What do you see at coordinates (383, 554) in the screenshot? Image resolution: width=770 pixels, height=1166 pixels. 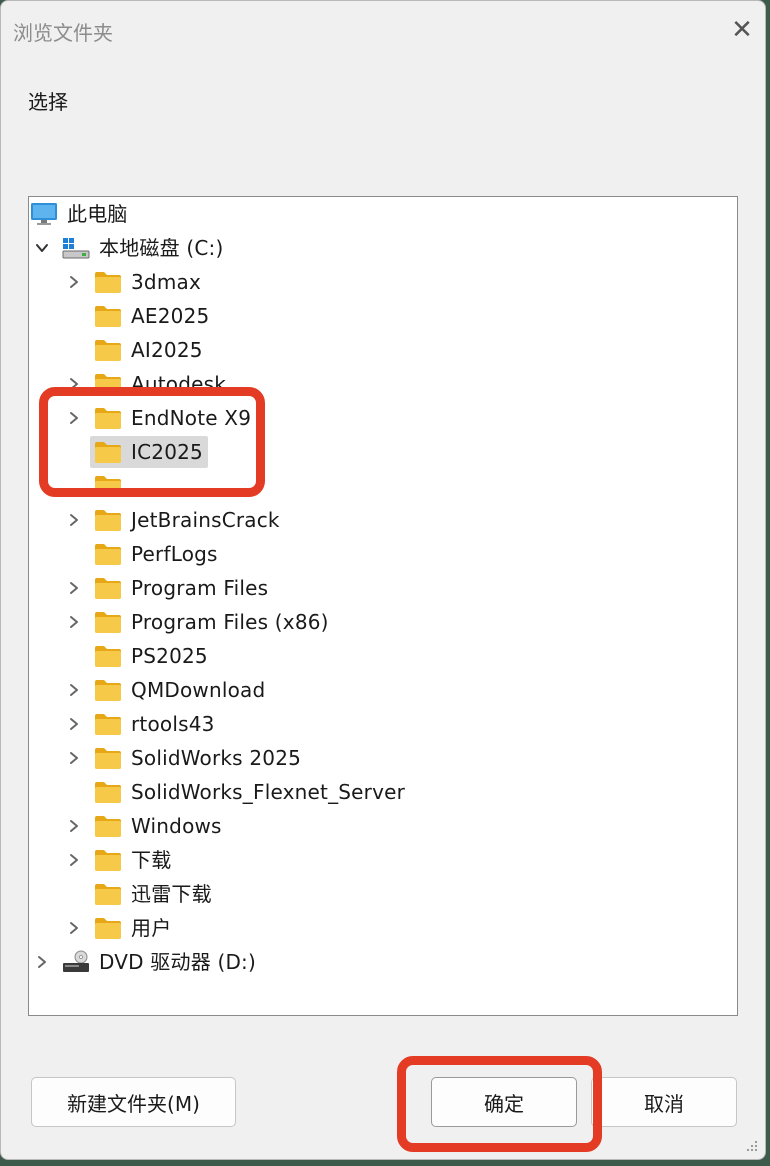 I see `tree-item-folder: PerfLogs` at bounding box center [383, 554].